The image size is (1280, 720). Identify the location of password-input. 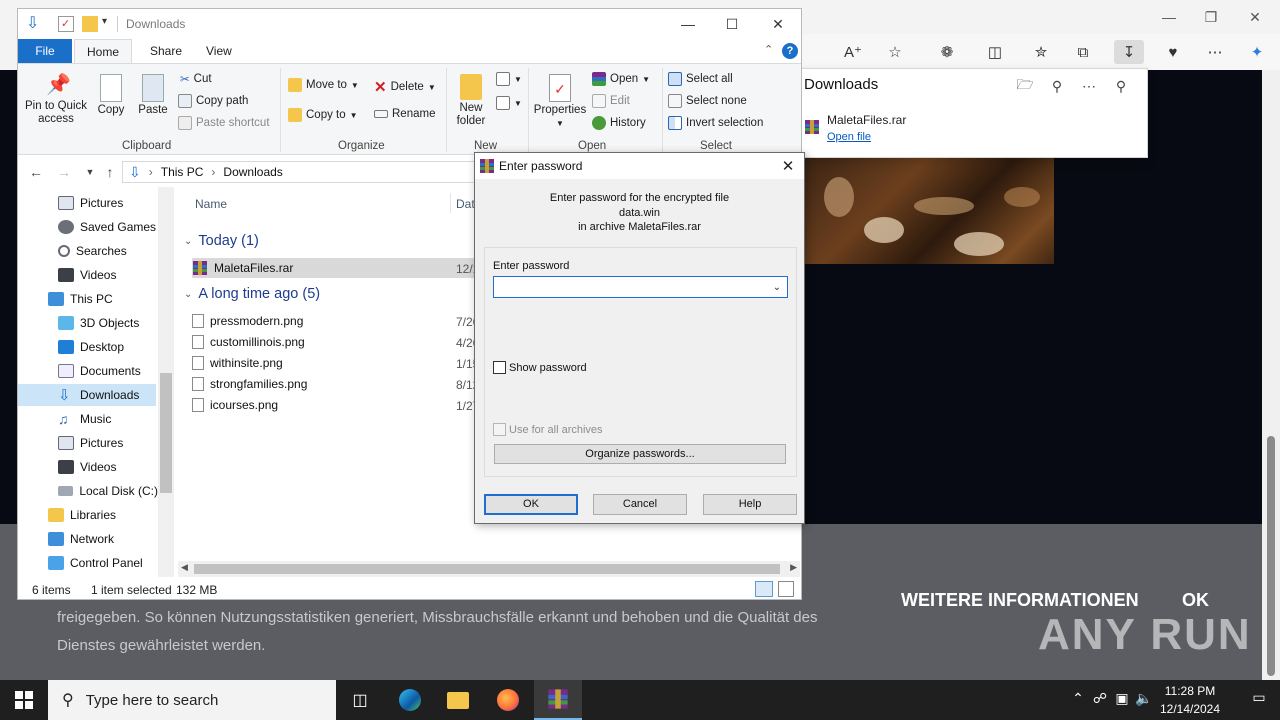
(631, 287).